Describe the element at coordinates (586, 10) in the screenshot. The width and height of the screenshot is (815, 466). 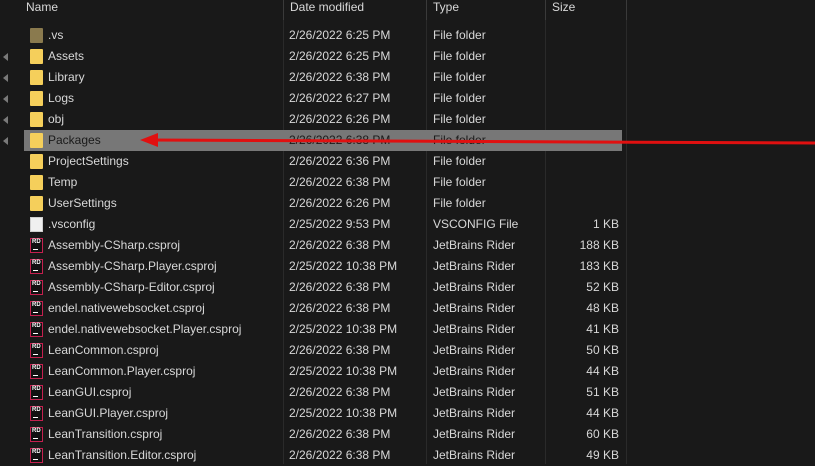
I see `column-header-size: Size` at that location.